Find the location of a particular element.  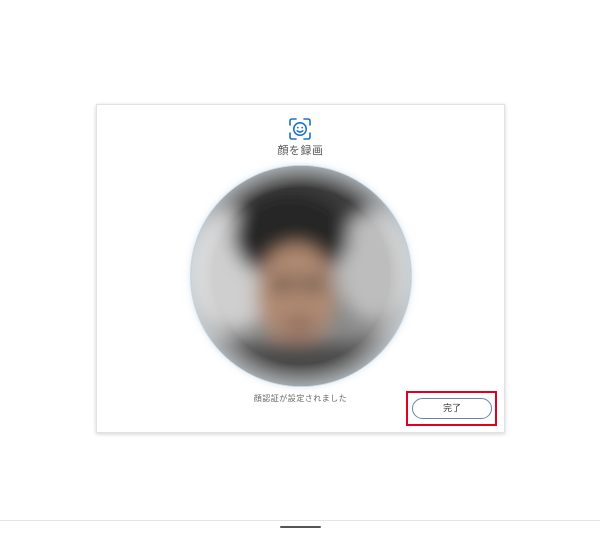

home-indicator is located at coordinates (300, 527).